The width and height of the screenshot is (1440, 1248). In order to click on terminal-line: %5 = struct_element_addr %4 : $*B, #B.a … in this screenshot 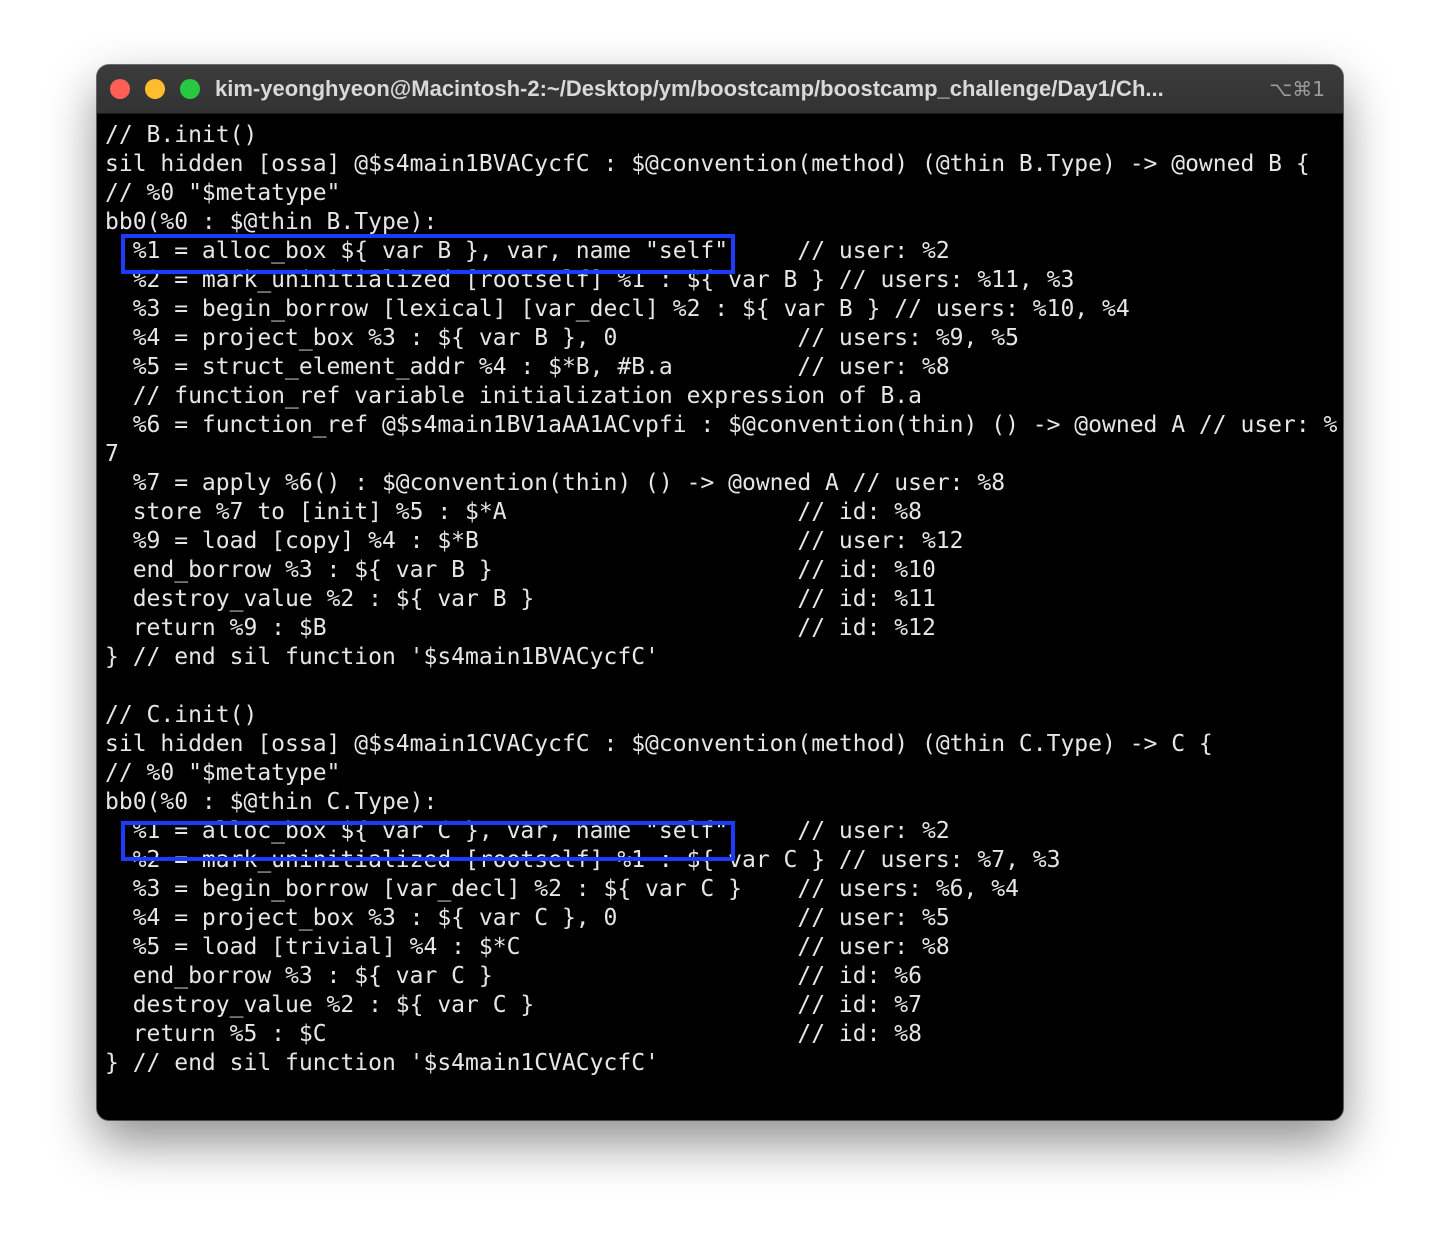, I will do `click(527, 367)`.